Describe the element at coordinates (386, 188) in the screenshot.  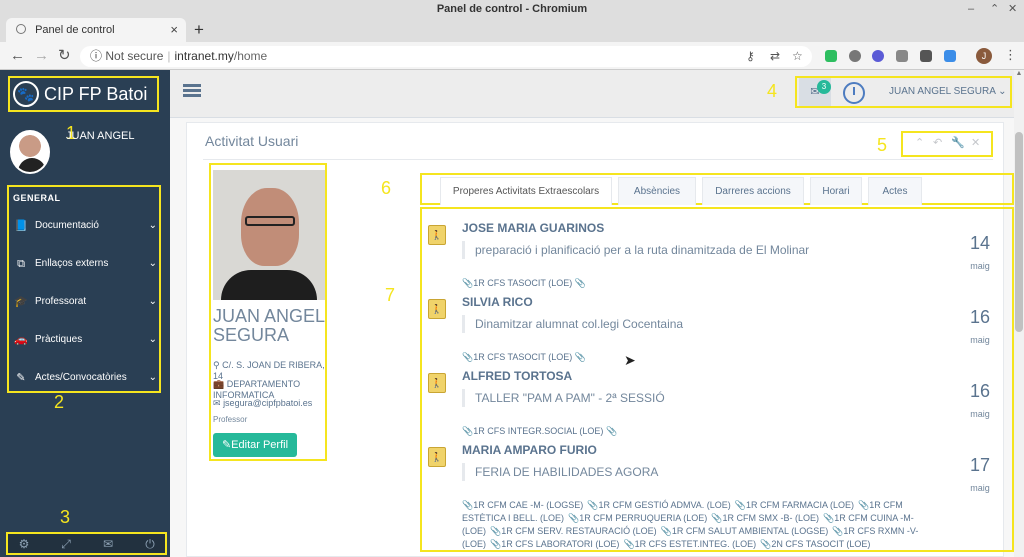
I see `annotation-label-6: 6` at that location.